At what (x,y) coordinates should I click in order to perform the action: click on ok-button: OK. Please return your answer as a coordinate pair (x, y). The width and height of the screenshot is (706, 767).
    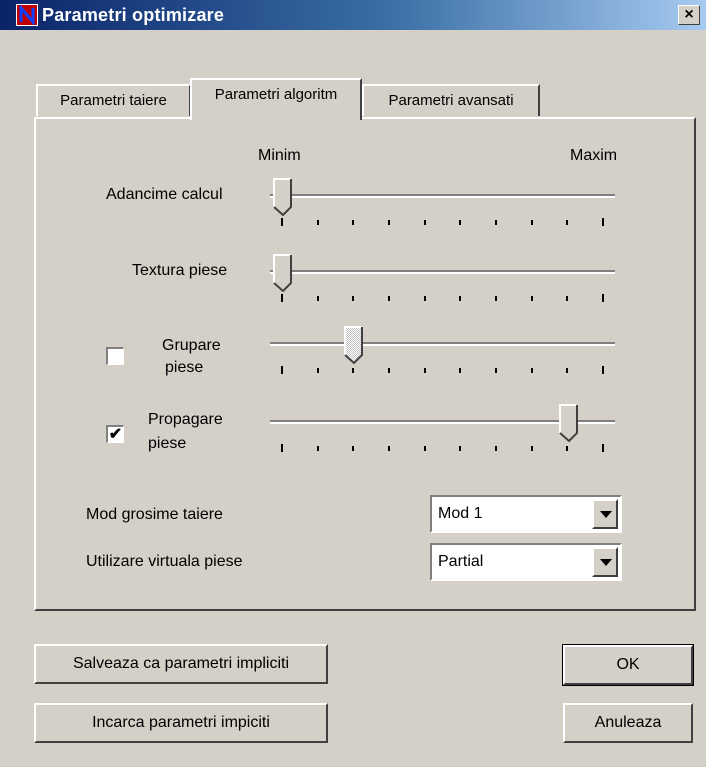
    Looking at the image, I should click on (628, 665).